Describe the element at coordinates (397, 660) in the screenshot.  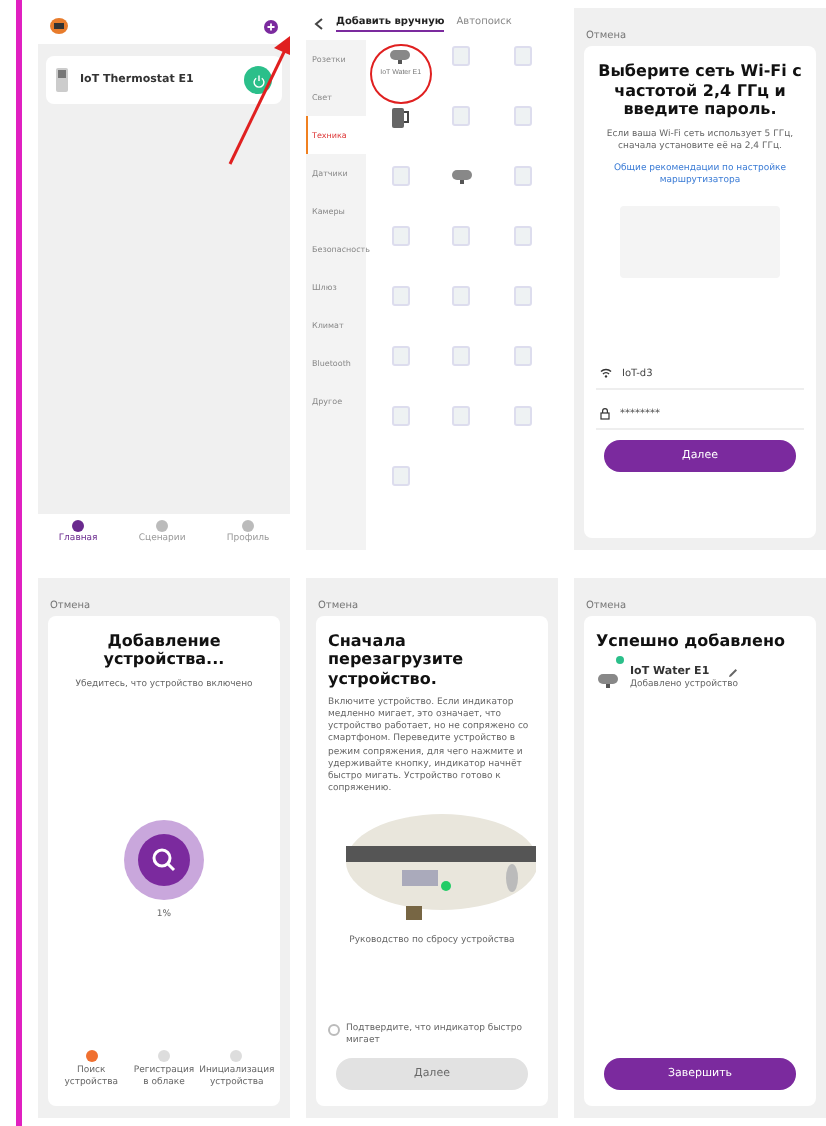
I see `reset-title: Сначала перезагрузите устройство.` at that location.